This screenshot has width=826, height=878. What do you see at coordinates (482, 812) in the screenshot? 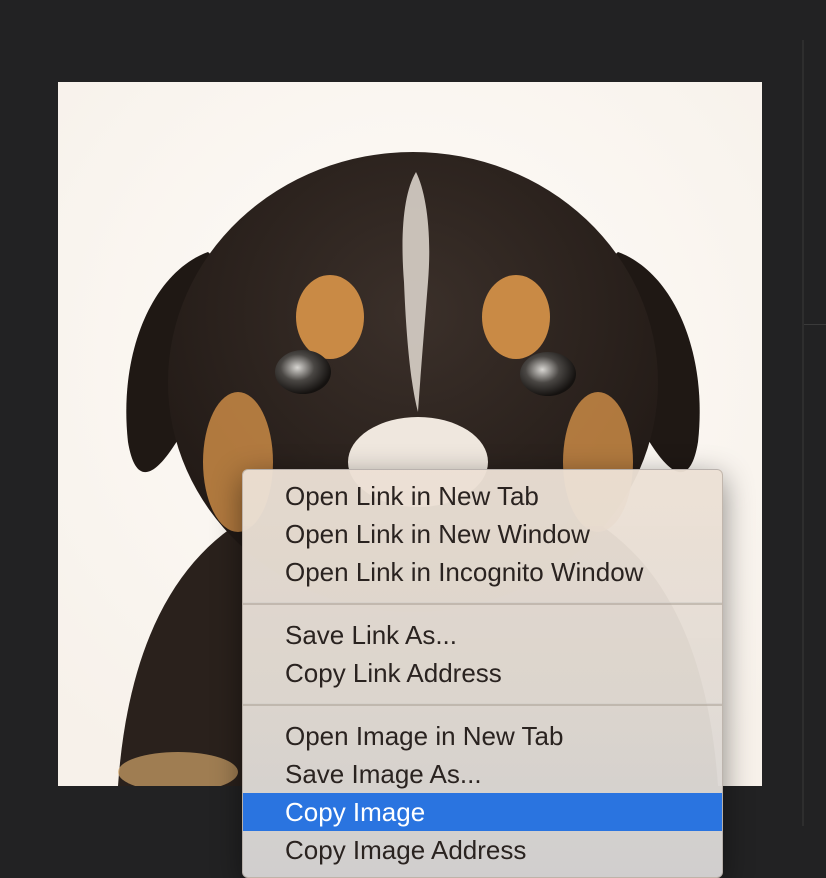
I see `menu-item-copy-image: Copy Image` at bounding box center [482, 812].